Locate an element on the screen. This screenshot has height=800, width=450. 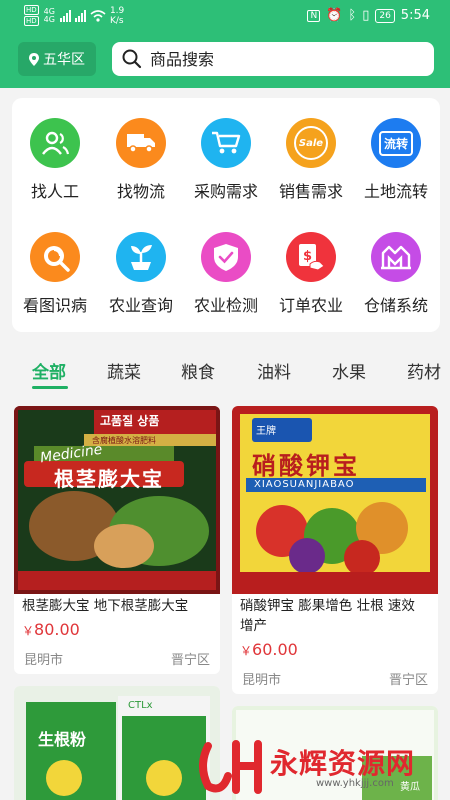
service-label: 看图识病 is located at coordinates (54, 305).